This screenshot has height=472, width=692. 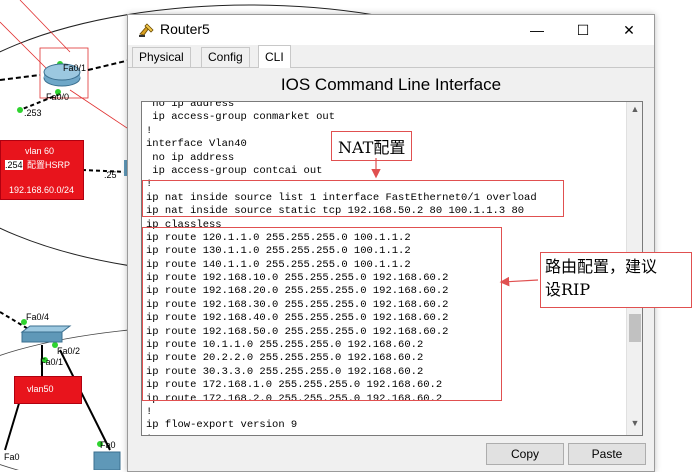 What do you see at coordinates (161, 57) in the screenshot?
I see `tab-physical: Physical` at bounding box center [161, 57].